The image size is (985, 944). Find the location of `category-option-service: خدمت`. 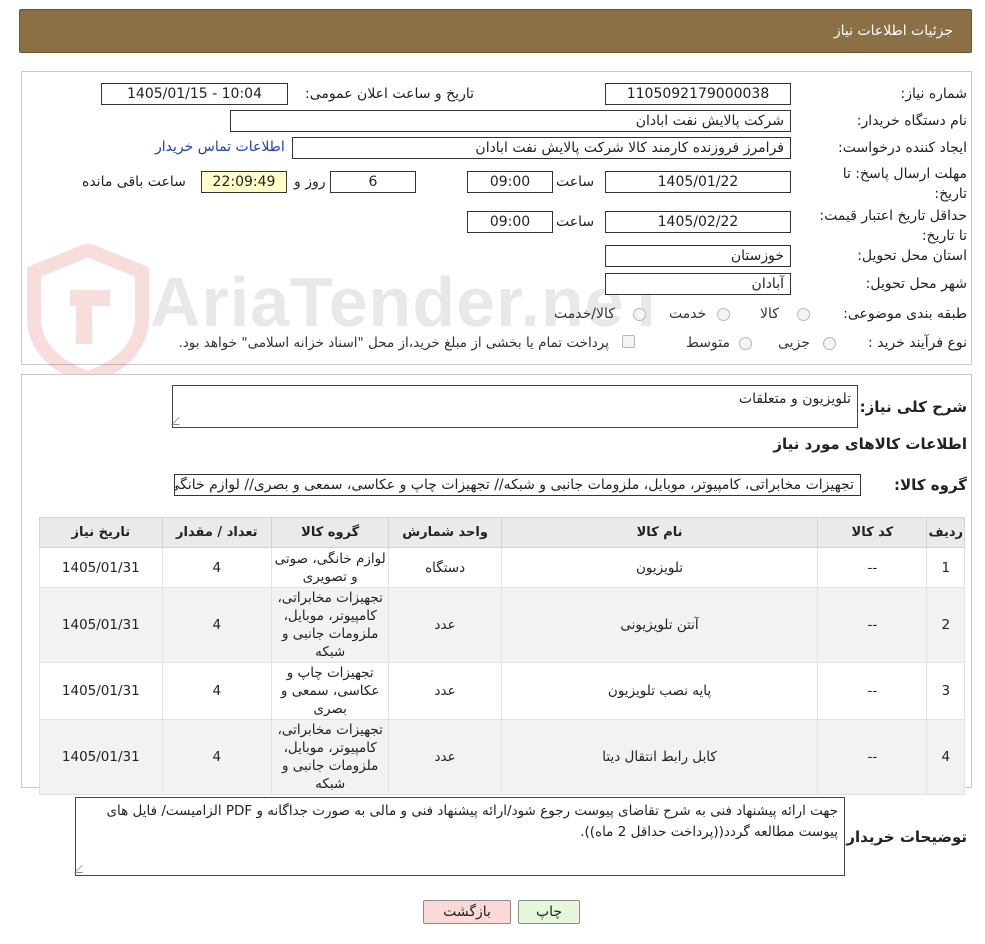

category-option-service: خدمت is located at coordinates (688, 314).